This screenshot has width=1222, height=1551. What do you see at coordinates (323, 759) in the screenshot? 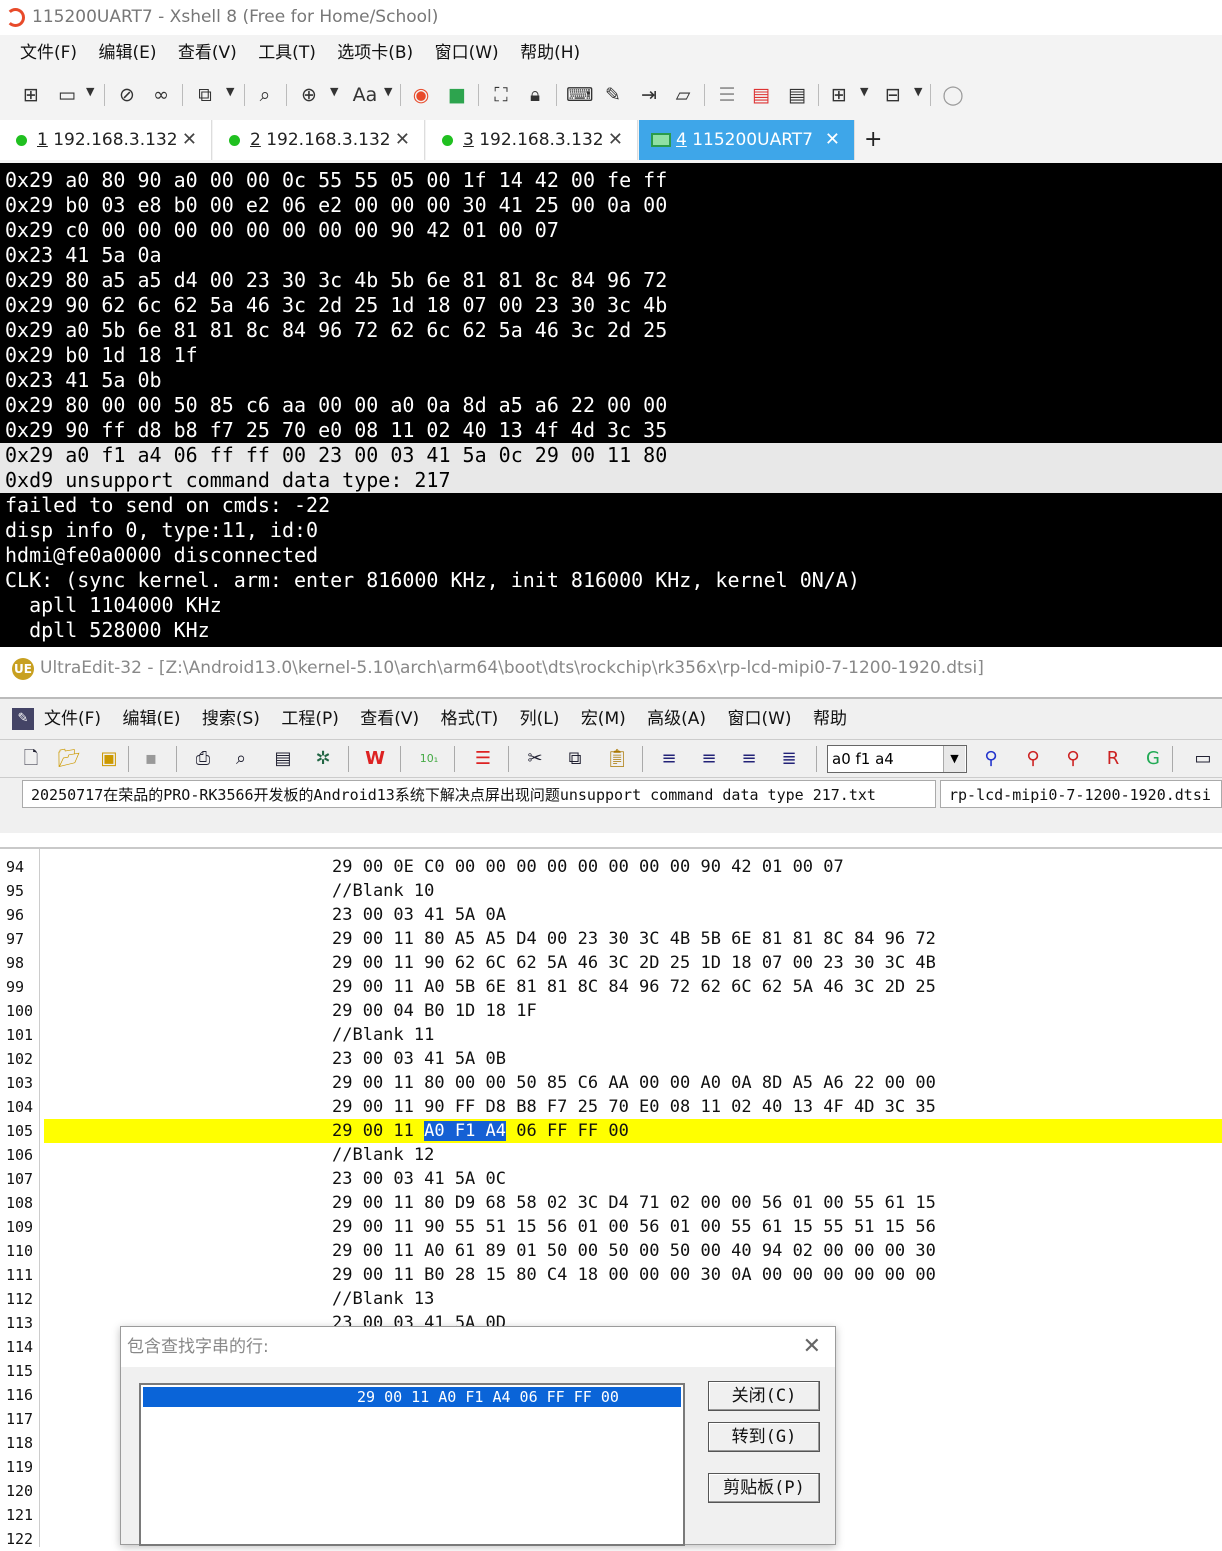
I see `network-icon: ✲` at bounding box center [323, 759].